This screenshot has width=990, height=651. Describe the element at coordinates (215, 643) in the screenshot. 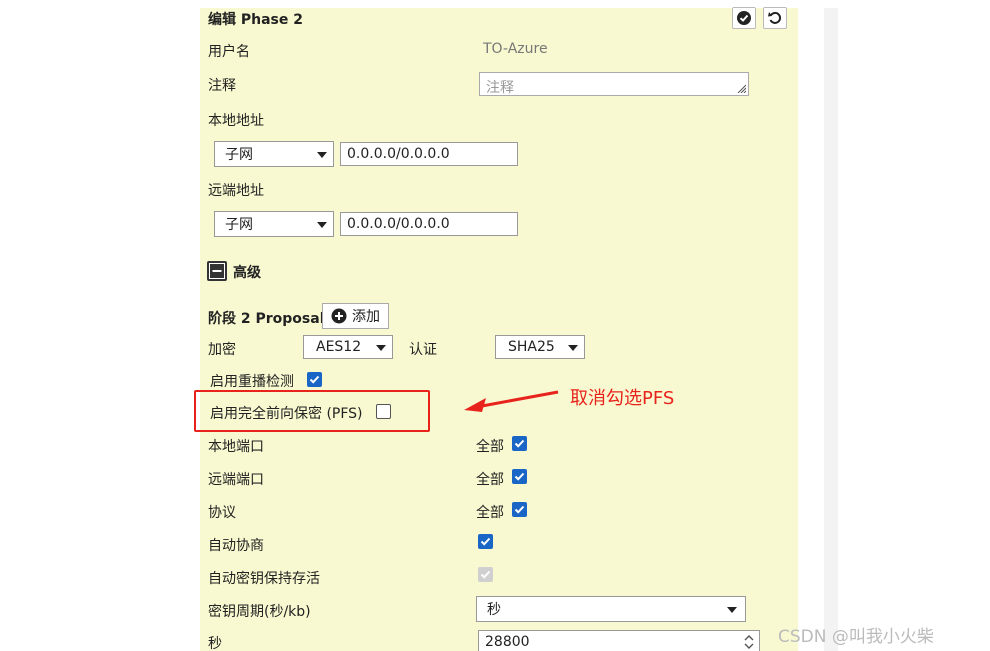

I see `seconds-label: 秒` at that location.